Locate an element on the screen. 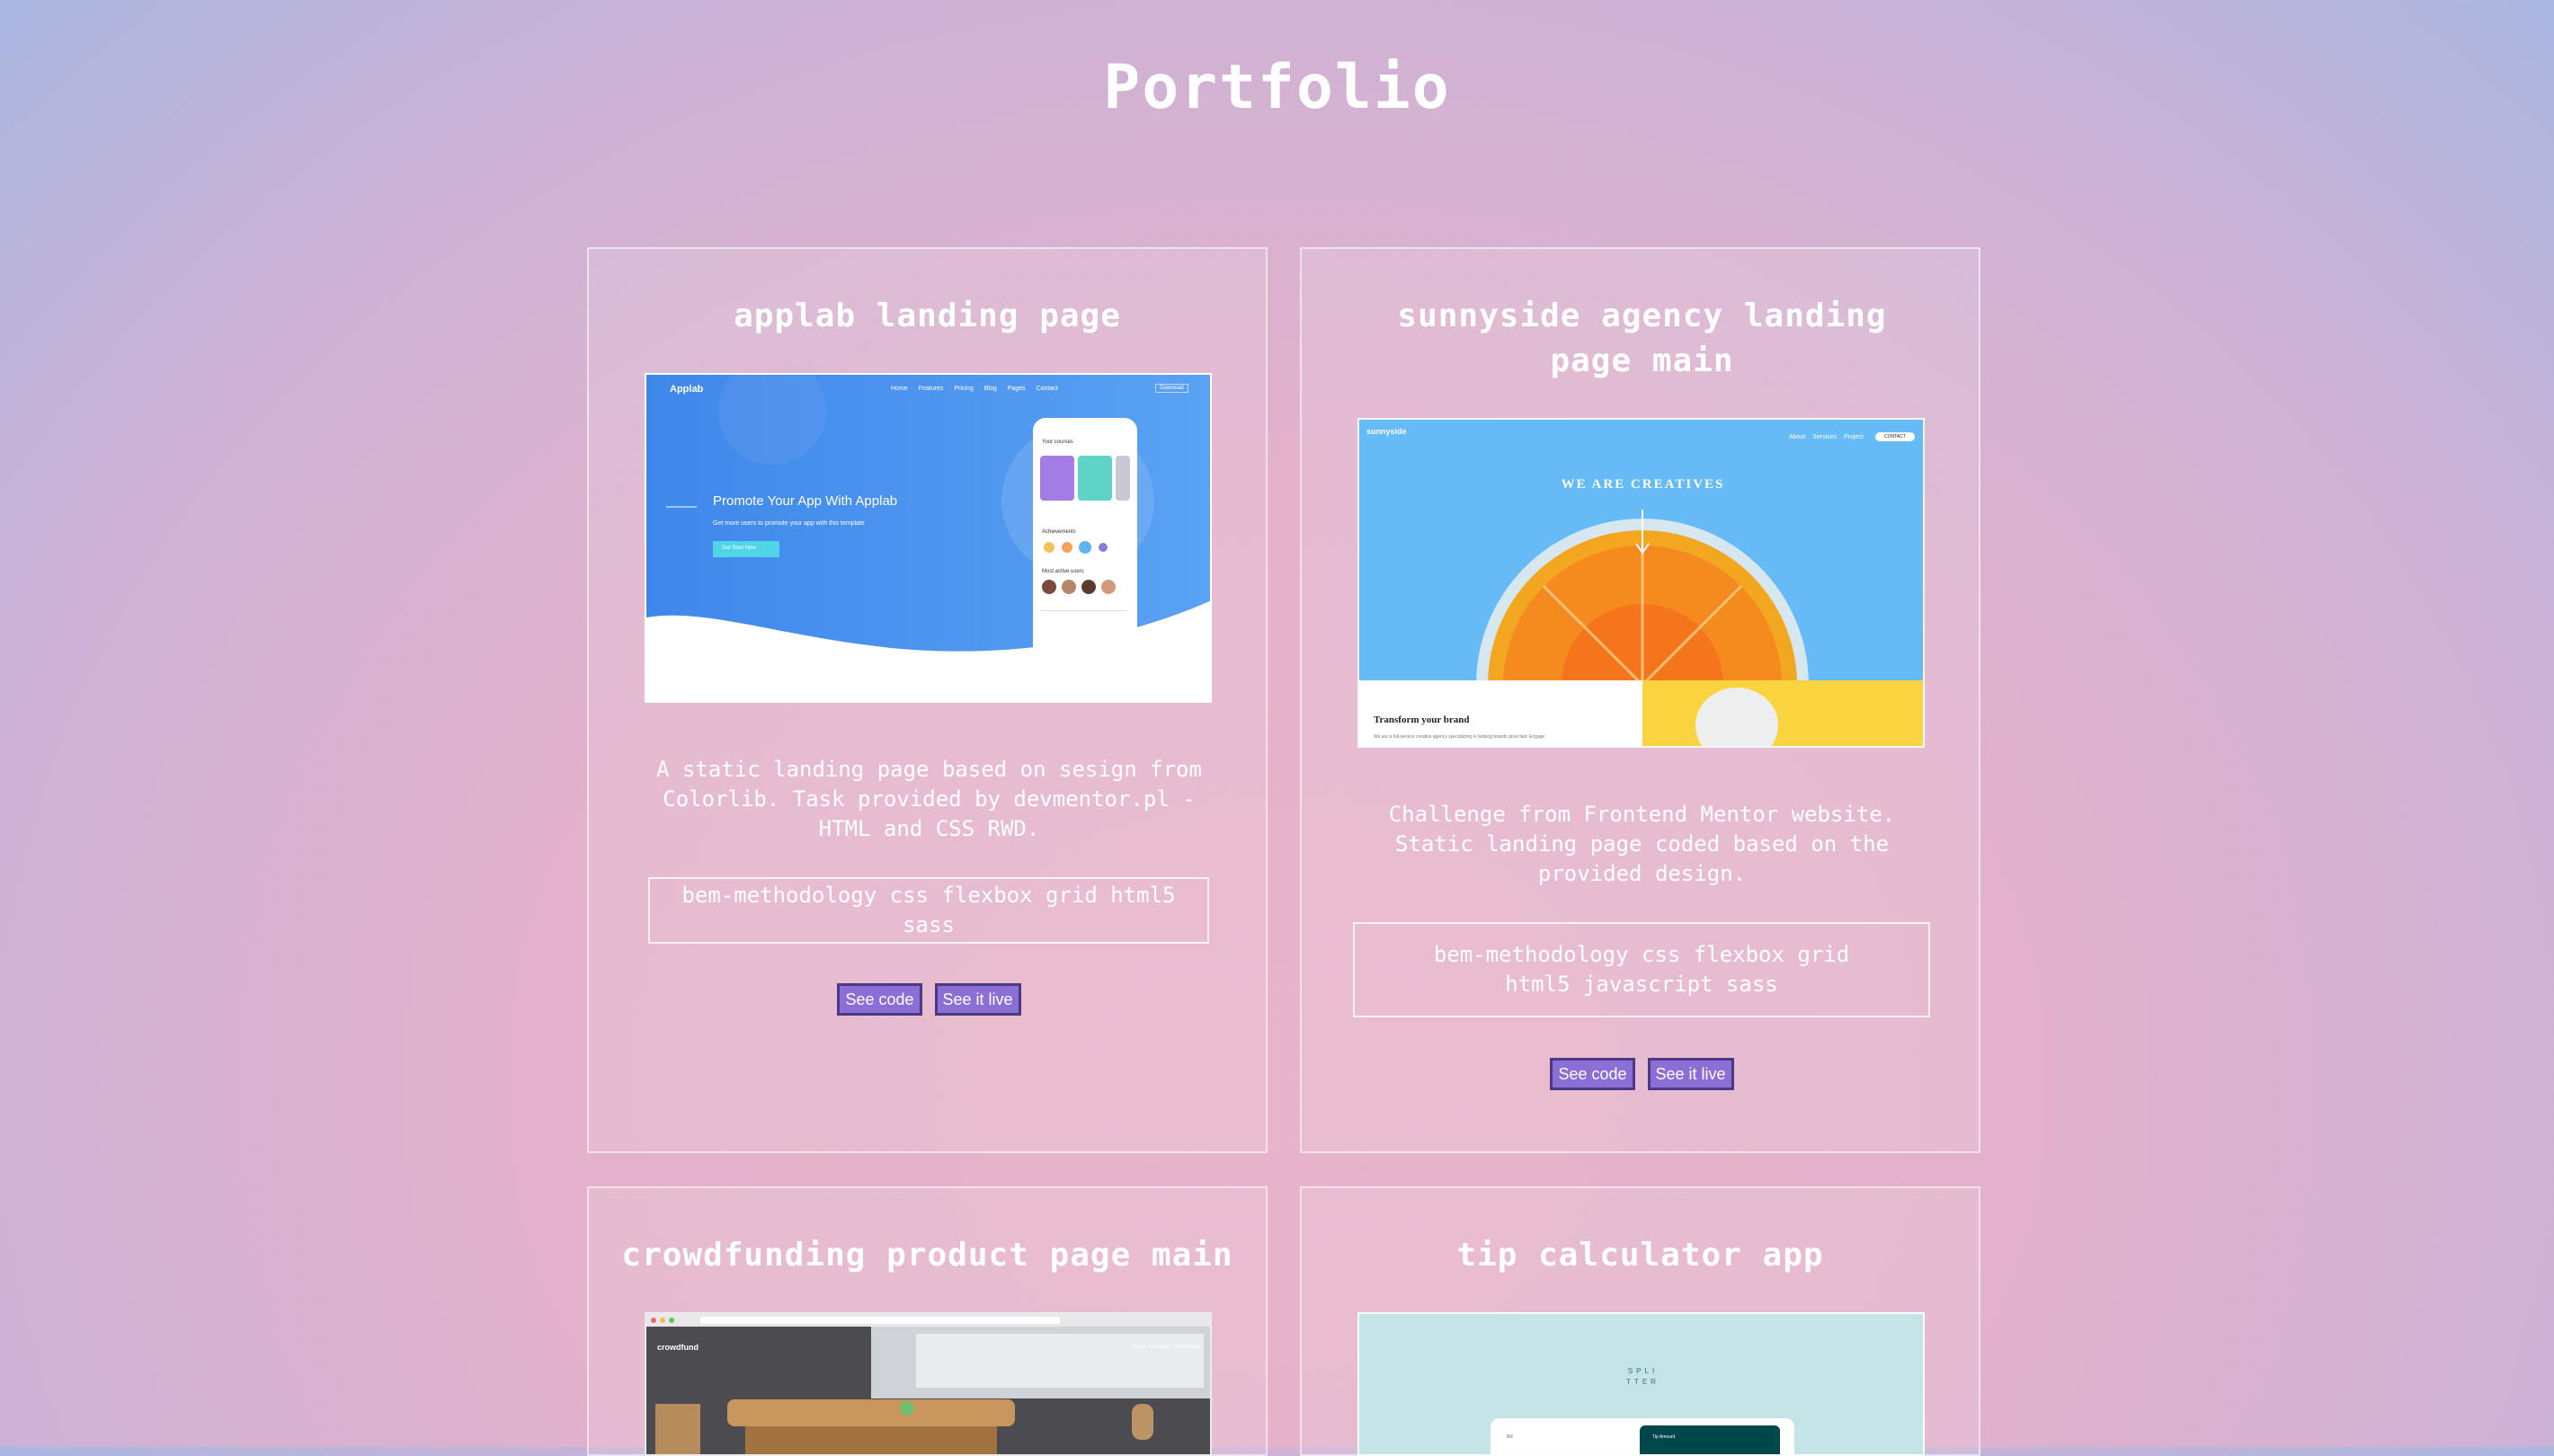 The width and height of the screenshot is (2554, 1456). thumb-nav-item: Pages is located at coordinates (1016, 389).